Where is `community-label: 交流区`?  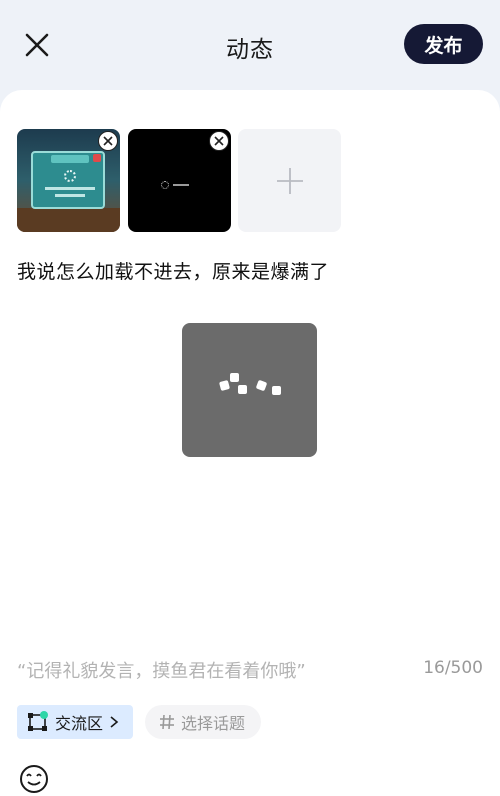 community-label: 交流区 is located at coordinates (79, 723).